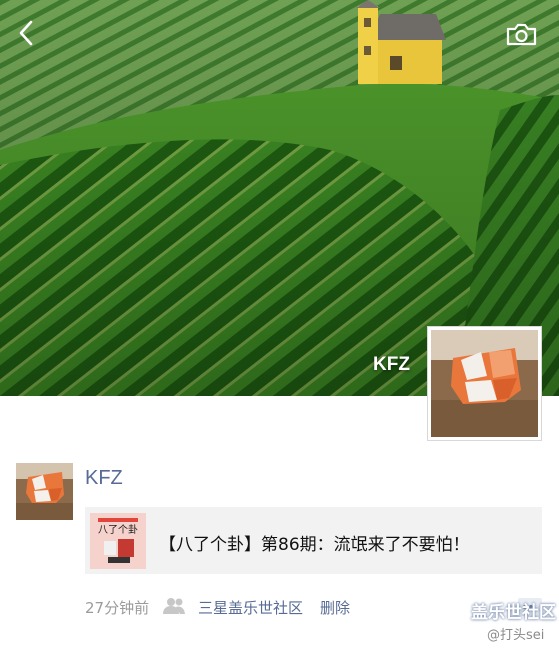 This screenshot has height=650, width=559. I want to click on link-thumbnail: 八了个卦, so click(118, 541).